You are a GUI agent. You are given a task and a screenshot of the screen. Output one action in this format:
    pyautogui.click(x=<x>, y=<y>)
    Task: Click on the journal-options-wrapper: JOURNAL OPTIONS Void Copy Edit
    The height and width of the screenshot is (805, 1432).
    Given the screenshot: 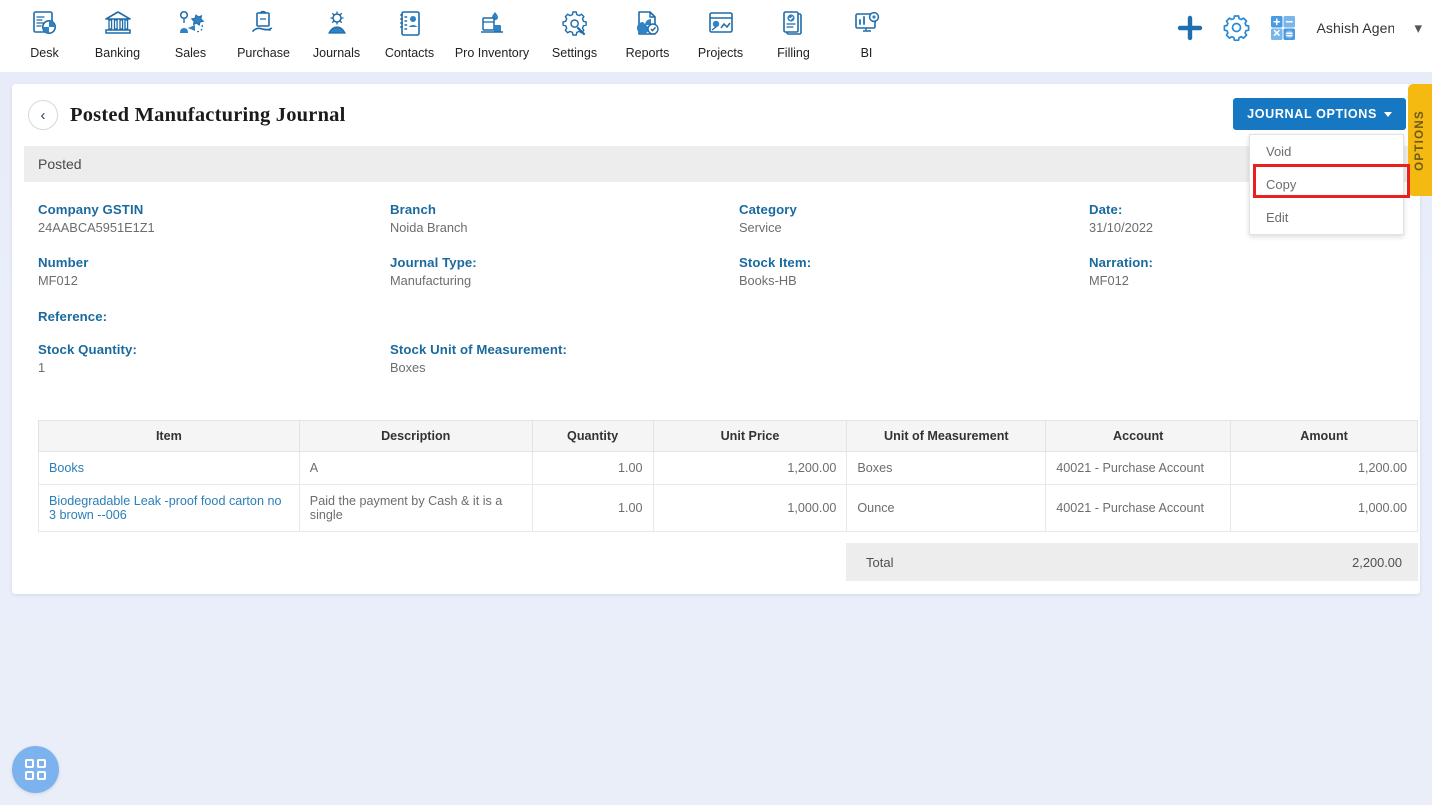 What is the action you would take?
    pyautogui.click(x=1319, y=166)
    